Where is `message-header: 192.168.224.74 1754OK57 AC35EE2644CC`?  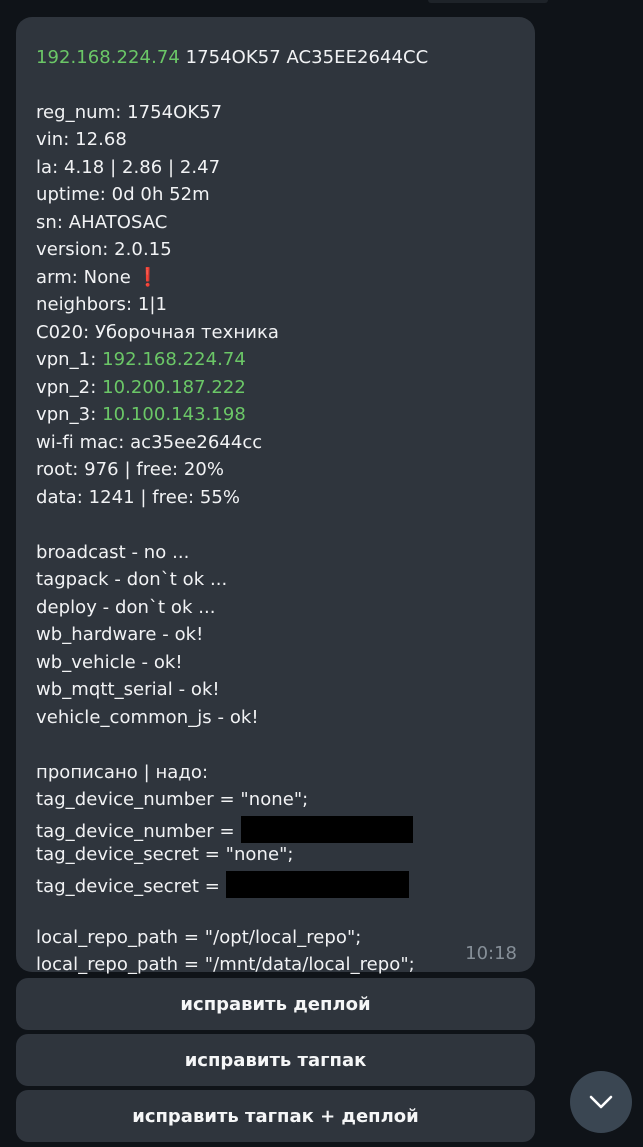 message-header: 192.168.224.74 1754OK57 AC35EE2644CC is located at coordinates (232, 58).